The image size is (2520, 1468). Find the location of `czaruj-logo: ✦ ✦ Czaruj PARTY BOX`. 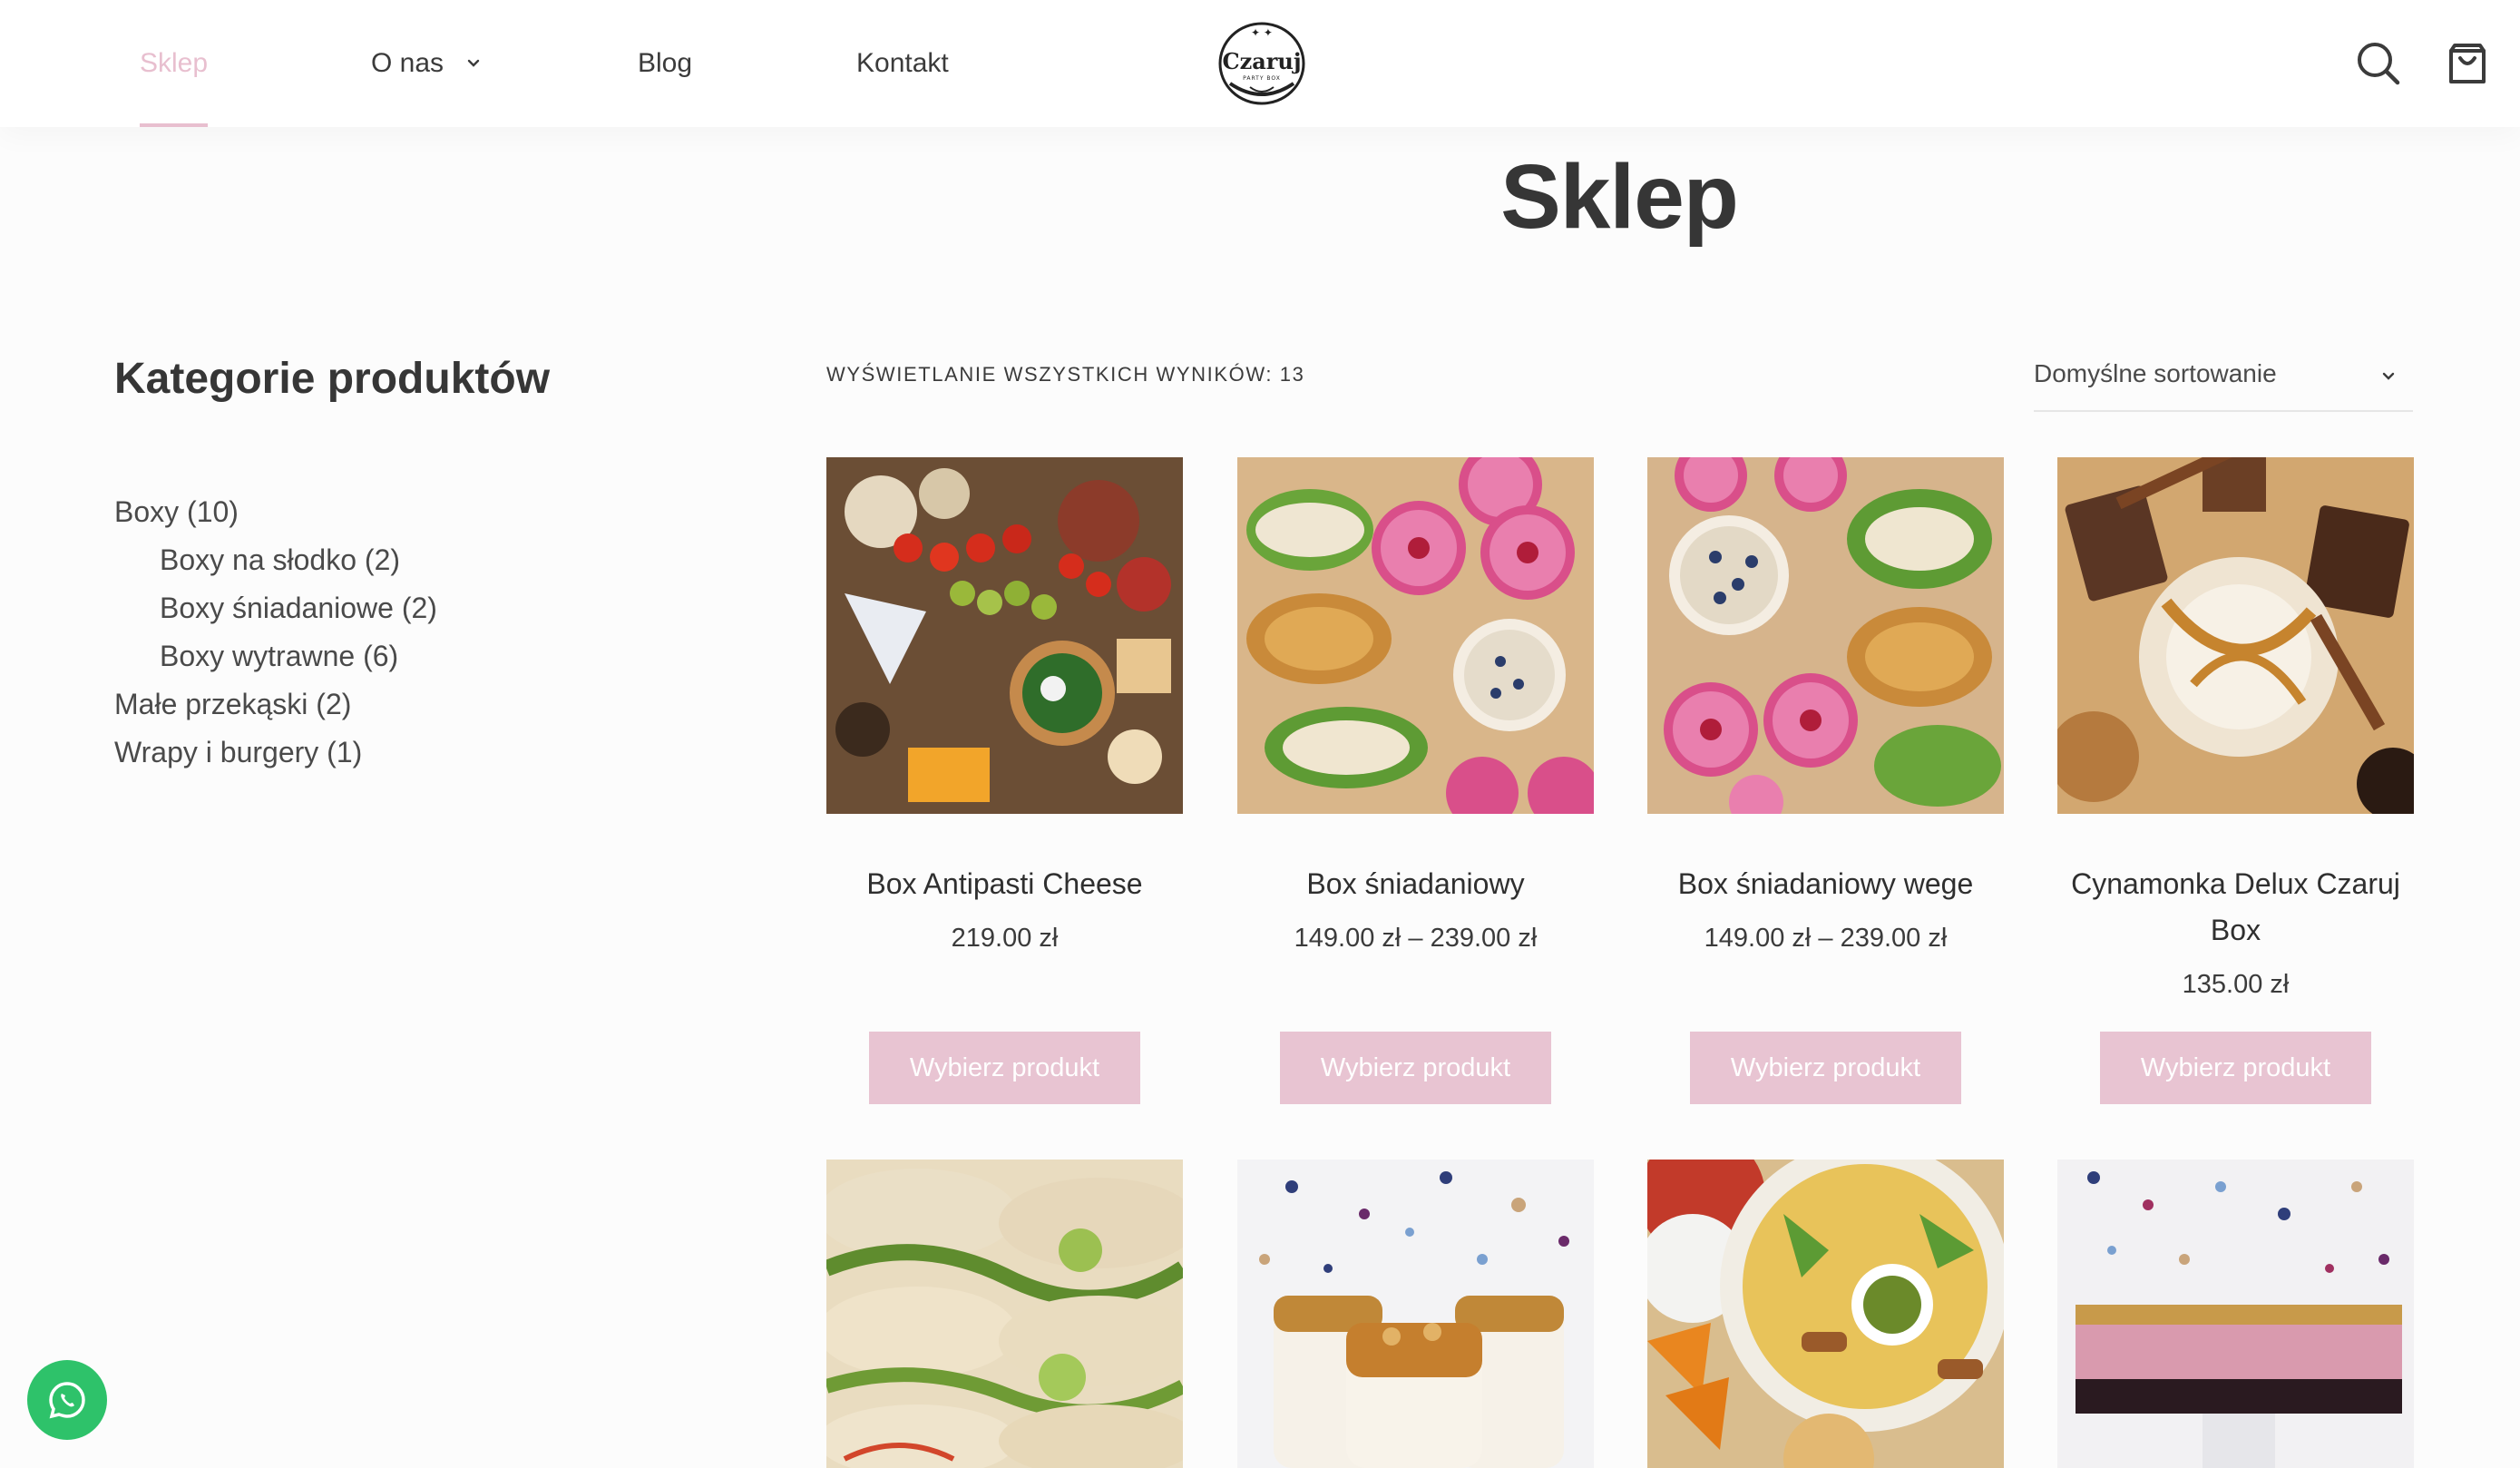

czaruj-logo: ✦ ✦ Czaruj PARTY BOX is located at coordinates (1262, 62).